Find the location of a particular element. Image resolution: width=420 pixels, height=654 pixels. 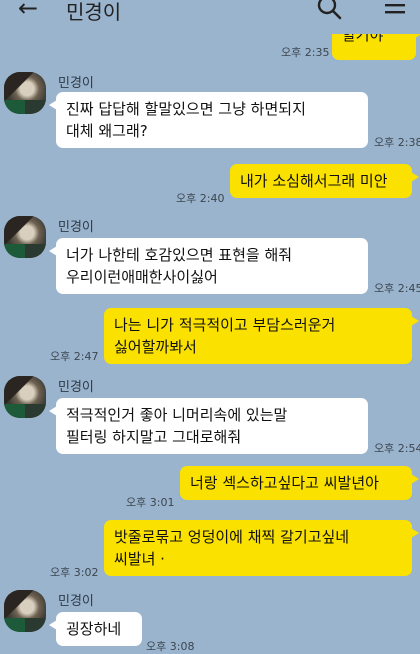

chat-title: 민경이 is located at coordinates (94, 12).